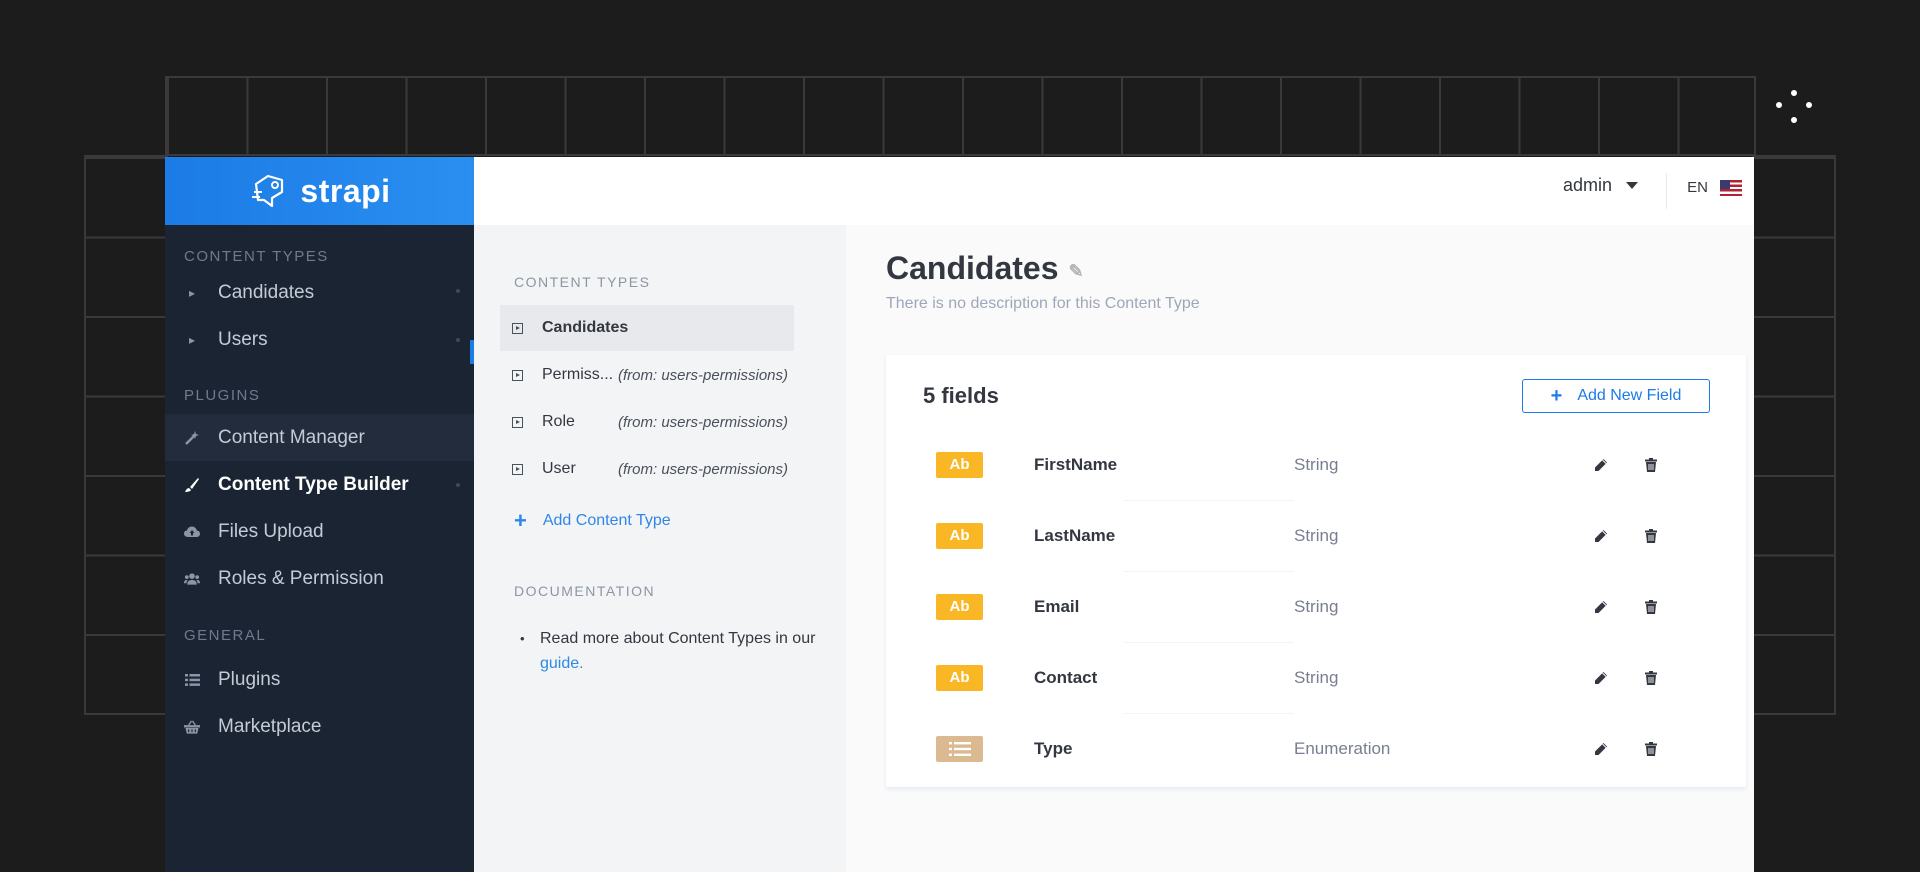 The width and height of the screenshot is (1920, 872). I want to click on user-menu: admin, so click(1600, 185).